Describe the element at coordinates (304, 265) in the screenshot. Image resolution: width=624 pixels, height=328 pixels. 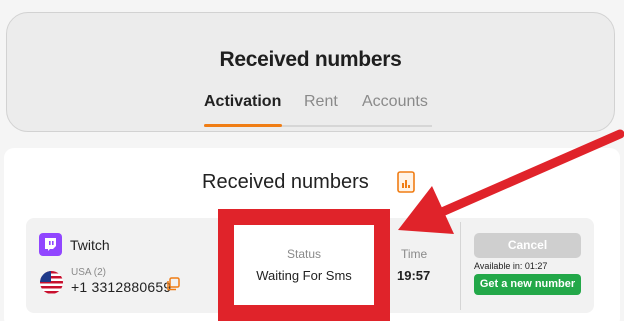
I see `status-highlight` at that location.